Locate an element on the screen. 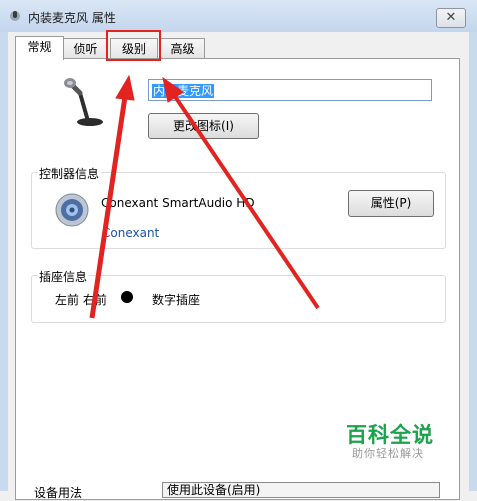 The image size is (477, 501). device-name-value: 内装麦克风 is located at coordinates (183, 91).